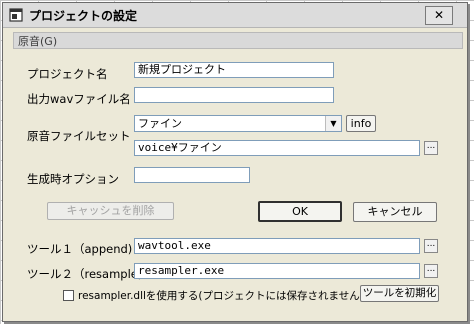  I want to click on project-name-field: 新規プロジェクト, so click(234, 70).